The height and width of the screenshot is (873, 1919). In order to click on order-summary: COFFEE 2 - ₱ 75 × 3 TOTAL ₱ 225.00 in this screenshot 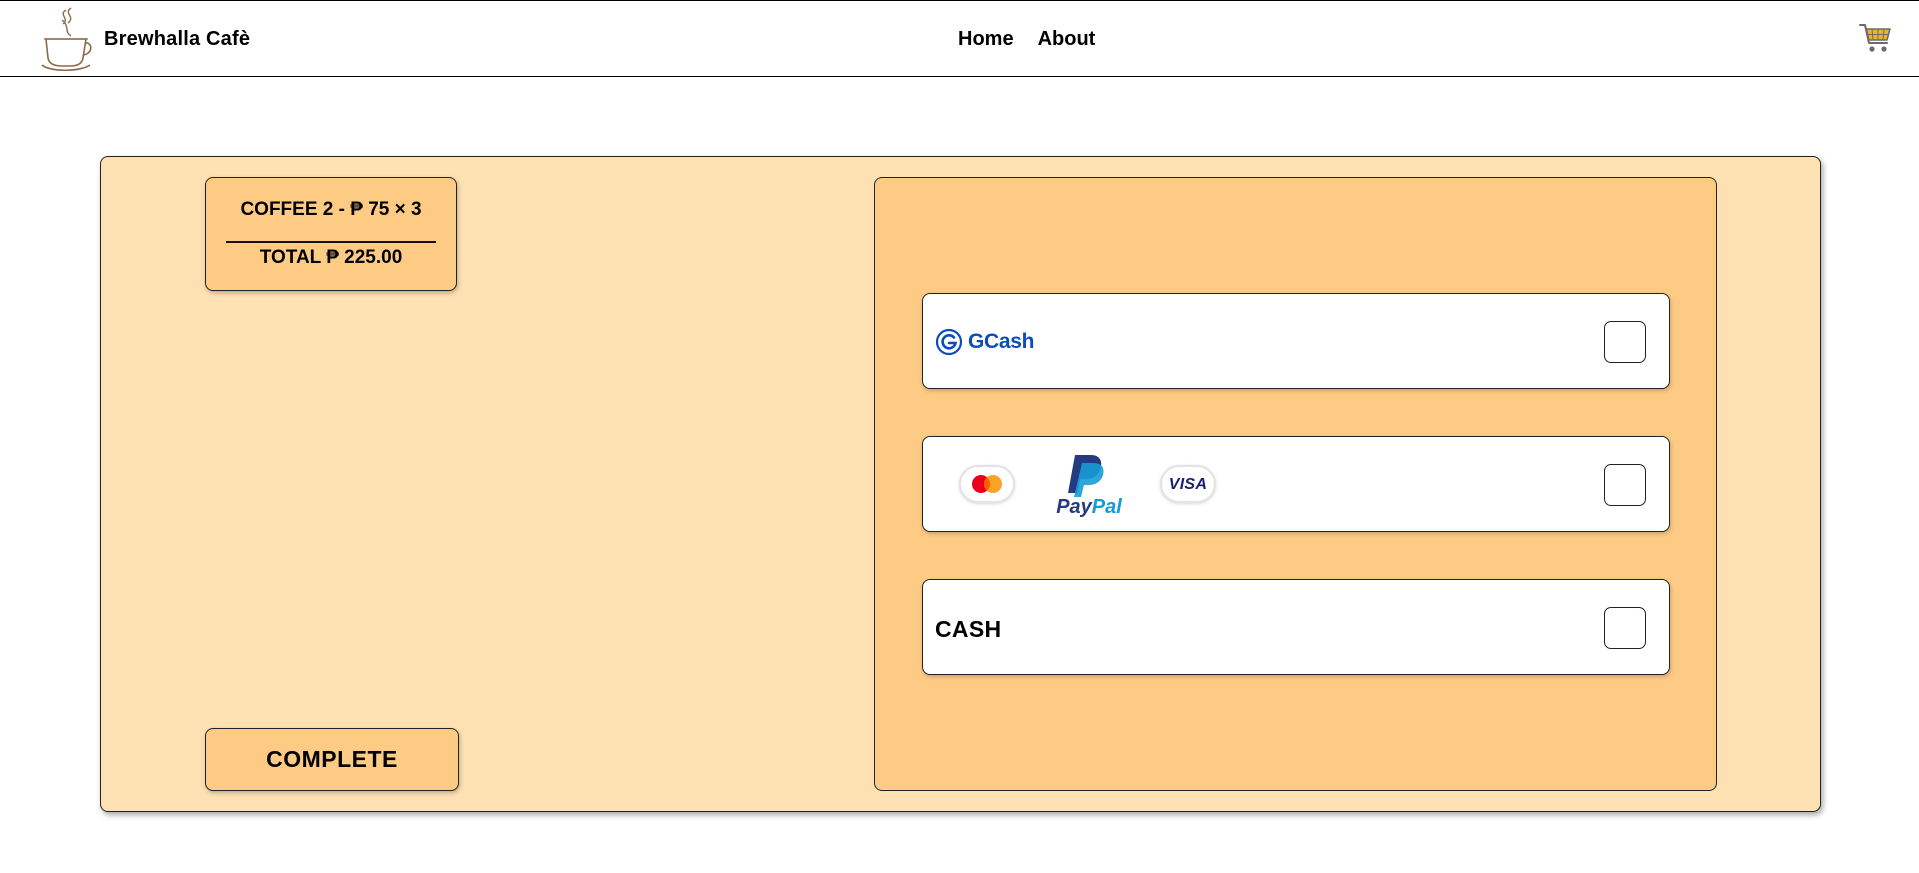, I will do `click(331, 234)`.